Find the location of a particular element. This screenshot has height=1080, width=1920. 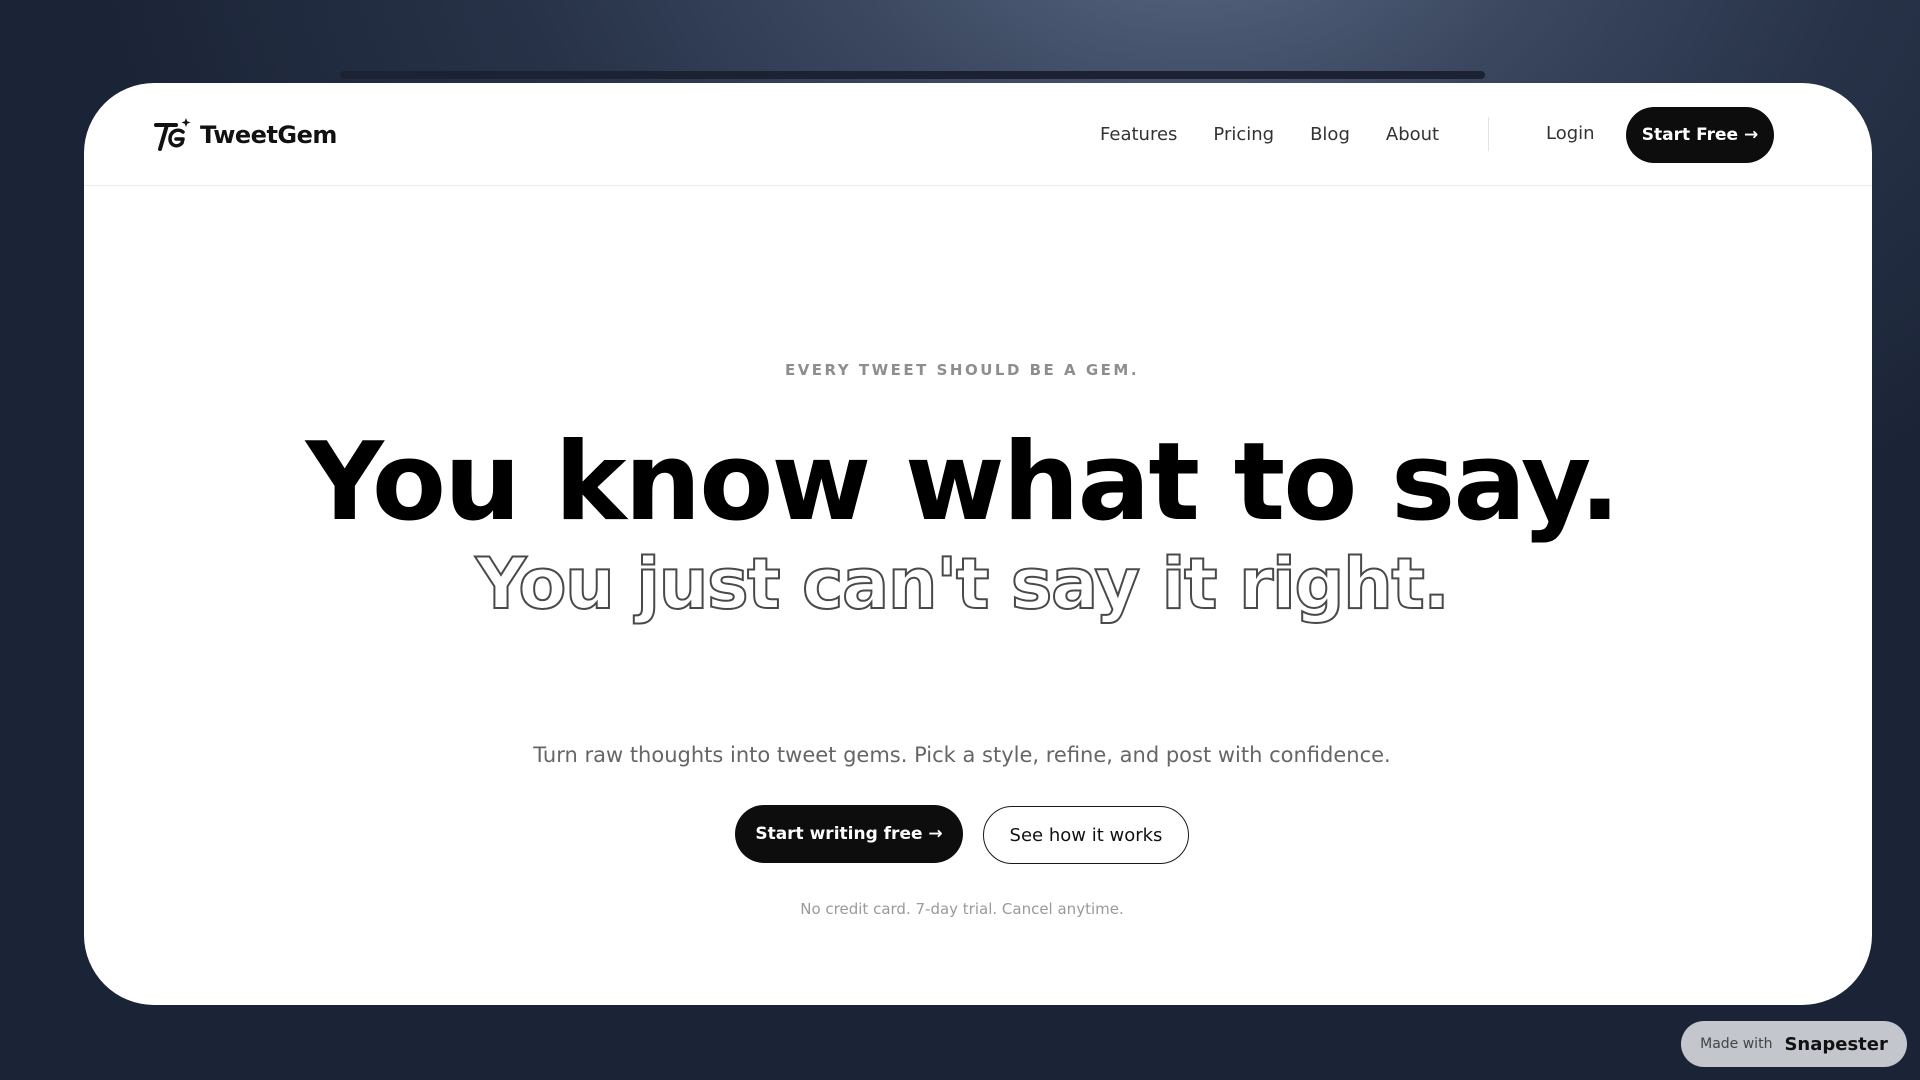

nav-link-pricing: Pricing is located at coordinates (1243, 134).